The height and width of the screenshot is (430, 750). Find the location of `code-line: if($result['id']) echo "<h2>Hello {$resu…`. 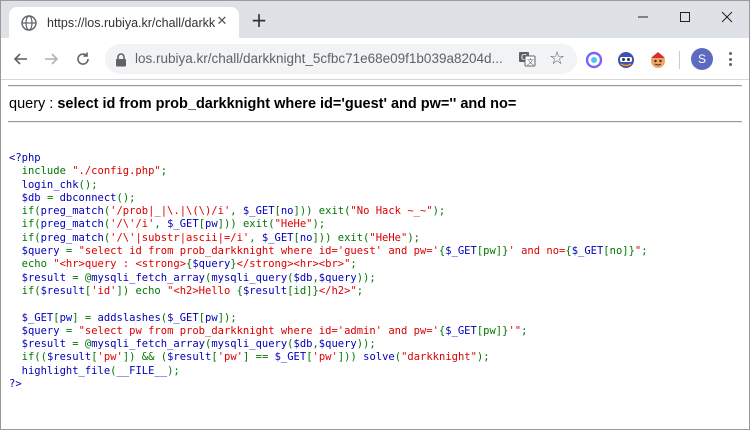

code-line: if($result['id']) echo "<h2>Hello {$resu… is located at coordinates (328, 291).